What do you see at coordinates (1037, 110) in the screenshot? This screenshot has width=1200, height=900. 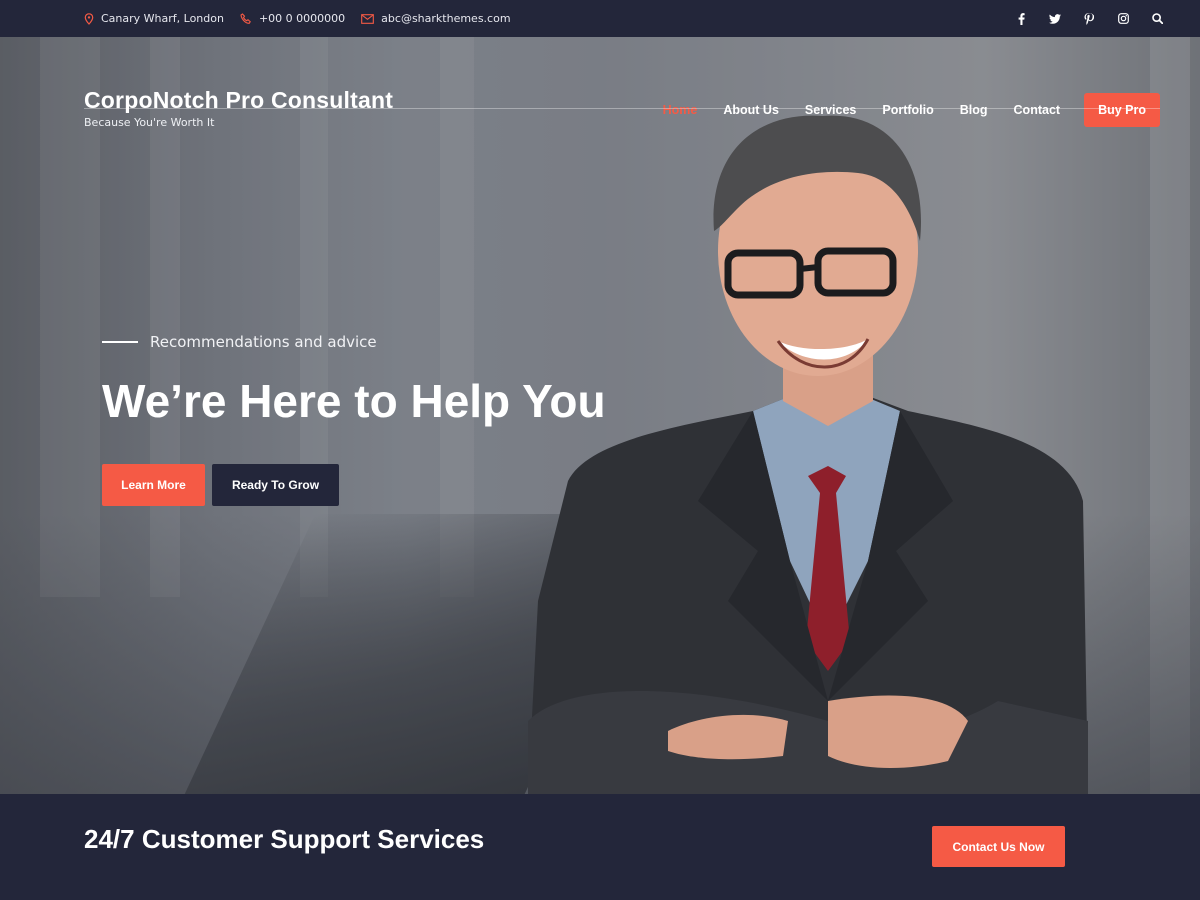 I see `nav-item-contact: Contact` at bounding box center [1037, 110].